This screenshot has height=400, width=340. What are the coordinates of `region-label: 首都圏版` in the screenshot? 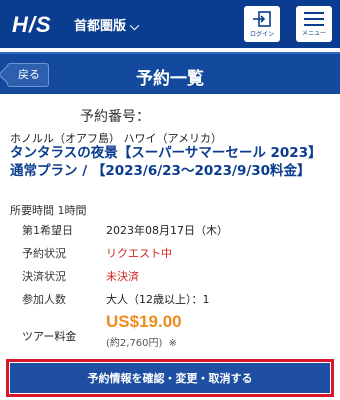 It's located at (100, 26).